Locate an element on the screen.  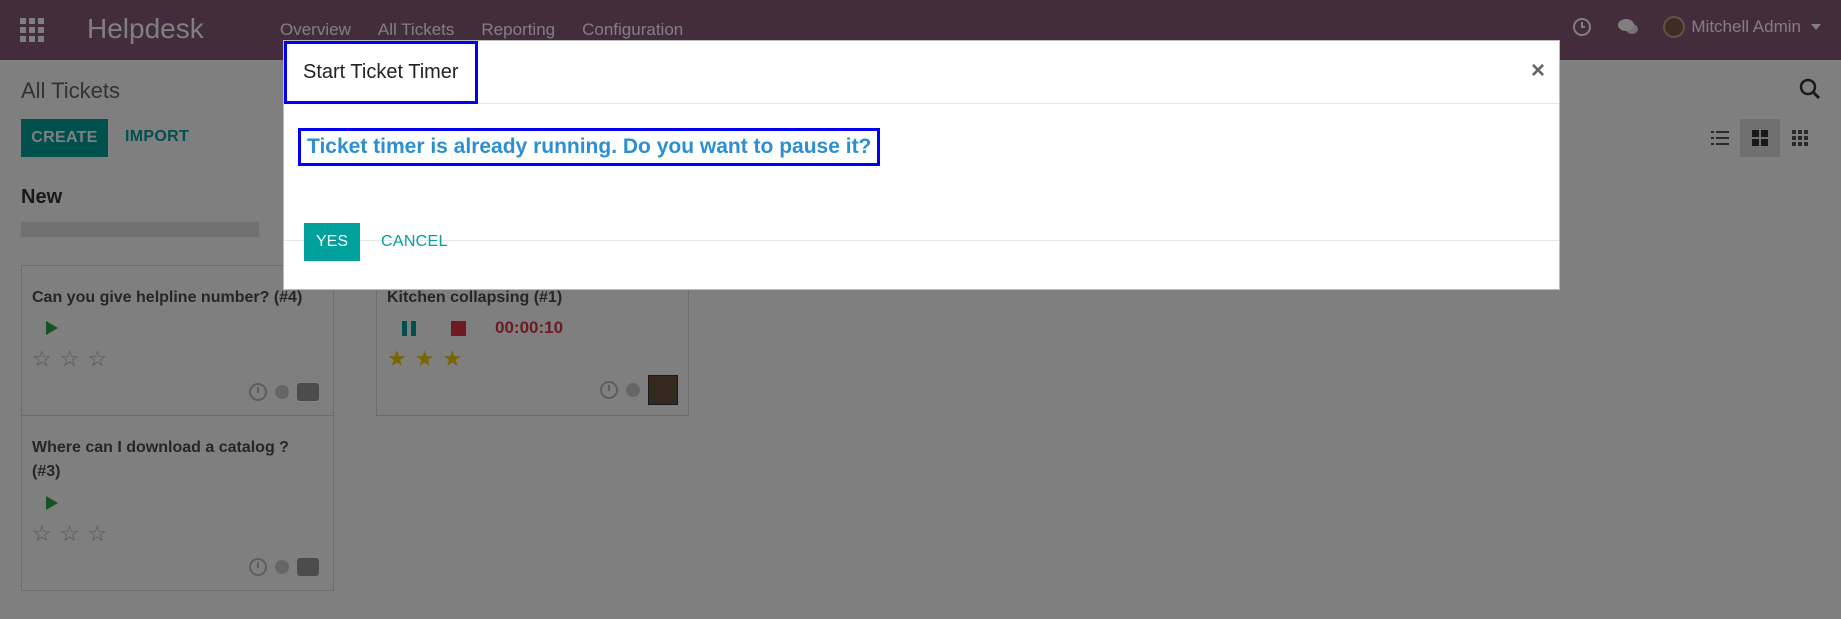
yes-button: YES is located at coordinates (332, 242).